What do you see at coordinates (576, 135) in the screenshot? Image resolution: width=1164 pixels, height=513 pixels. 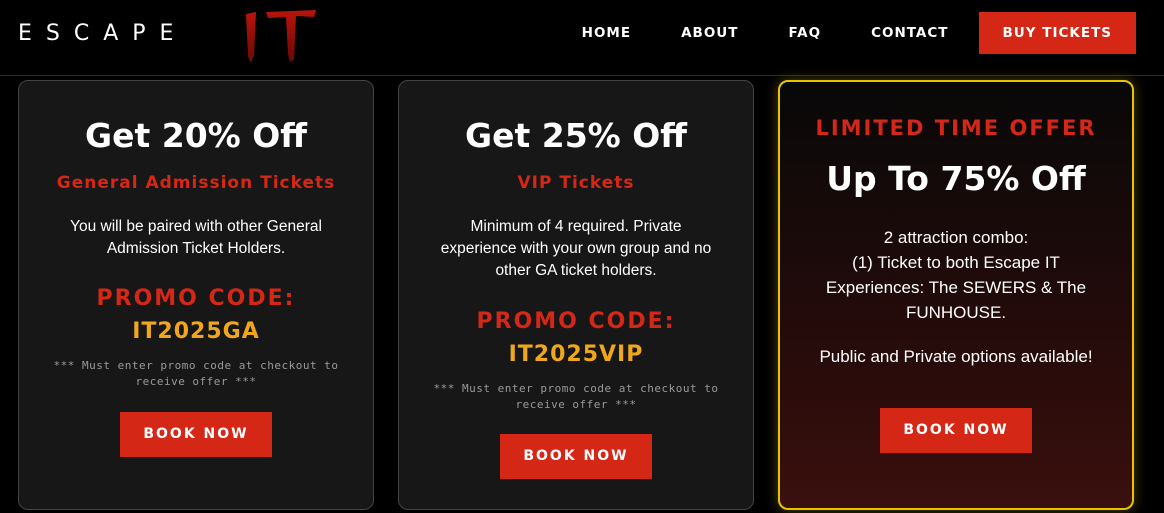 I see `card-title: Get 25% Off` at bounding box center [576, 135].